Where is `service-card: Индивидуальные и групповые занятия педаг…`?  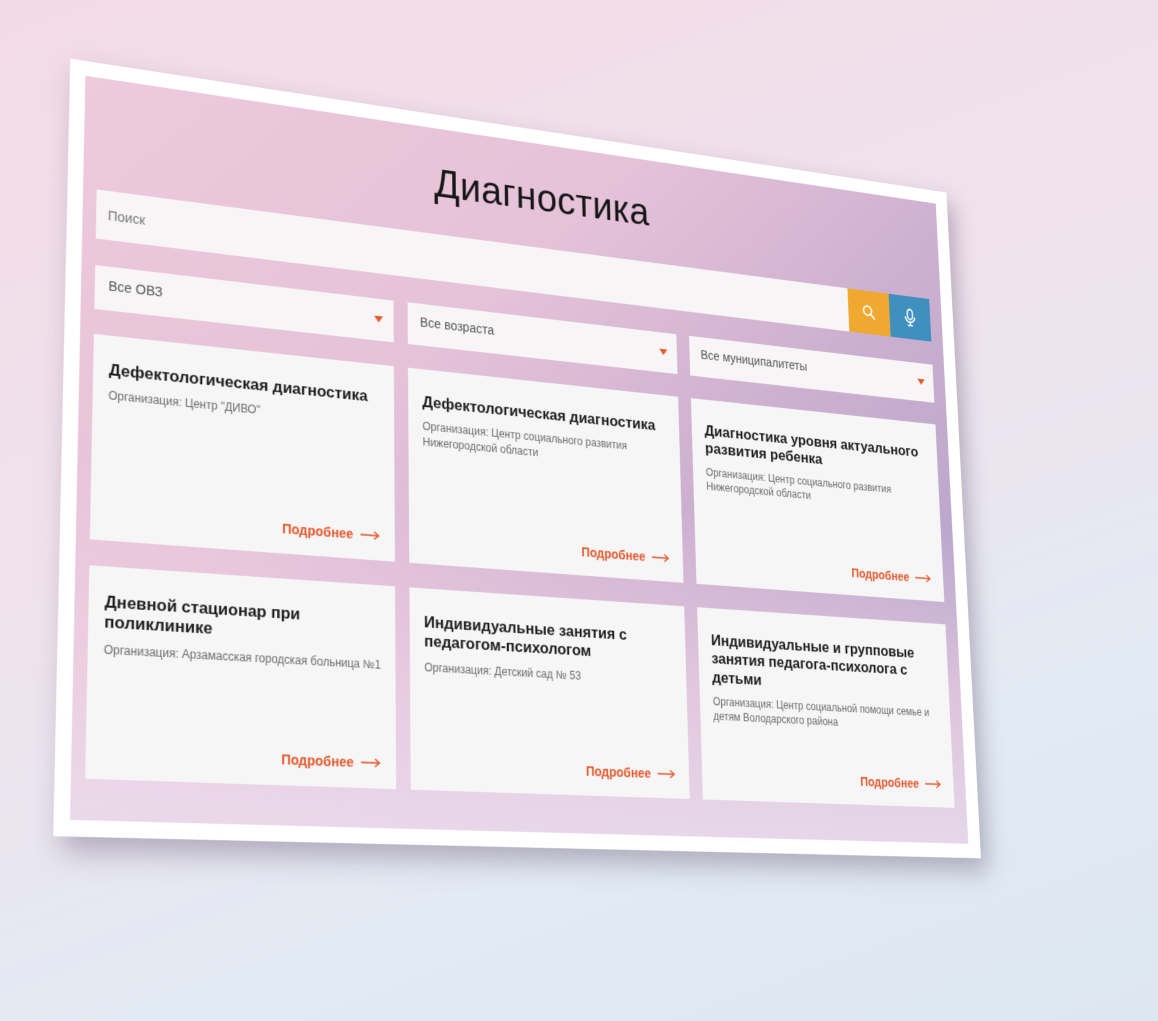
service-card: Индивидуальные и групповые занятия педаг… is located at coordinates (826, 707).